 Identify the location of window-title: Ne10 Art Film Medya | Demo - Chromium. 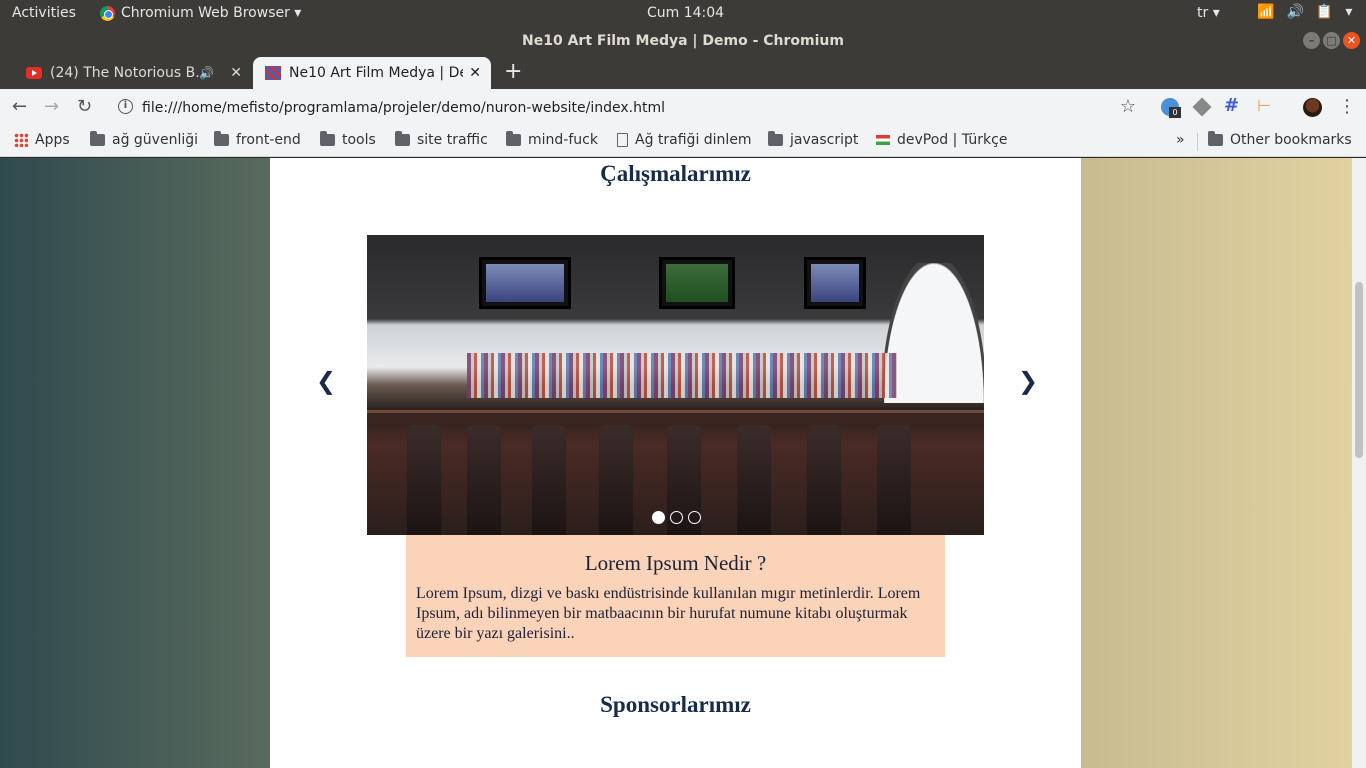
(683, 41).